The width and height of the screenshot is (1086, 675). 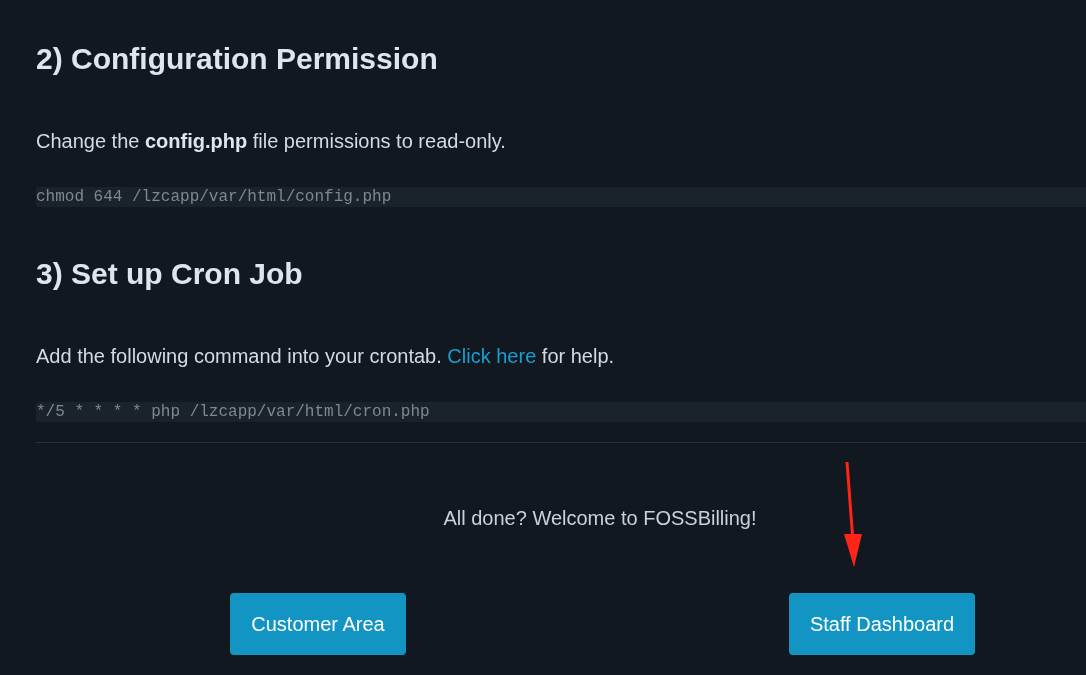 I want to click on action-button: Staff Dashboard, so click(x=882, y=624).